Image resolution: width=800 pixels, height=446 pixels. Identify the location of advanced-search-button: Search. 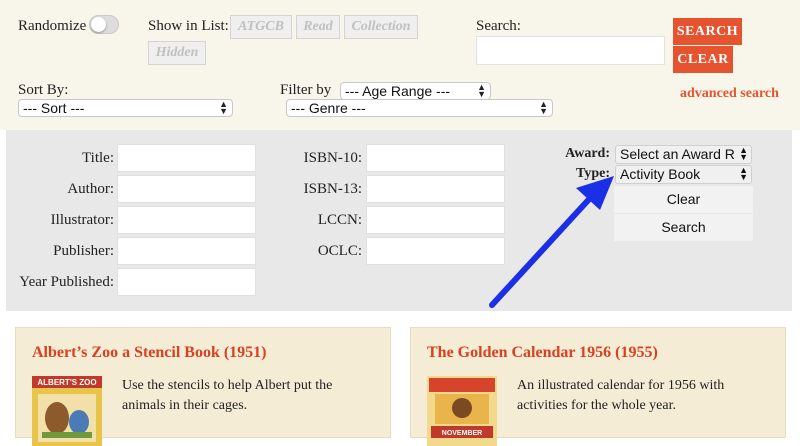
(683, 227).